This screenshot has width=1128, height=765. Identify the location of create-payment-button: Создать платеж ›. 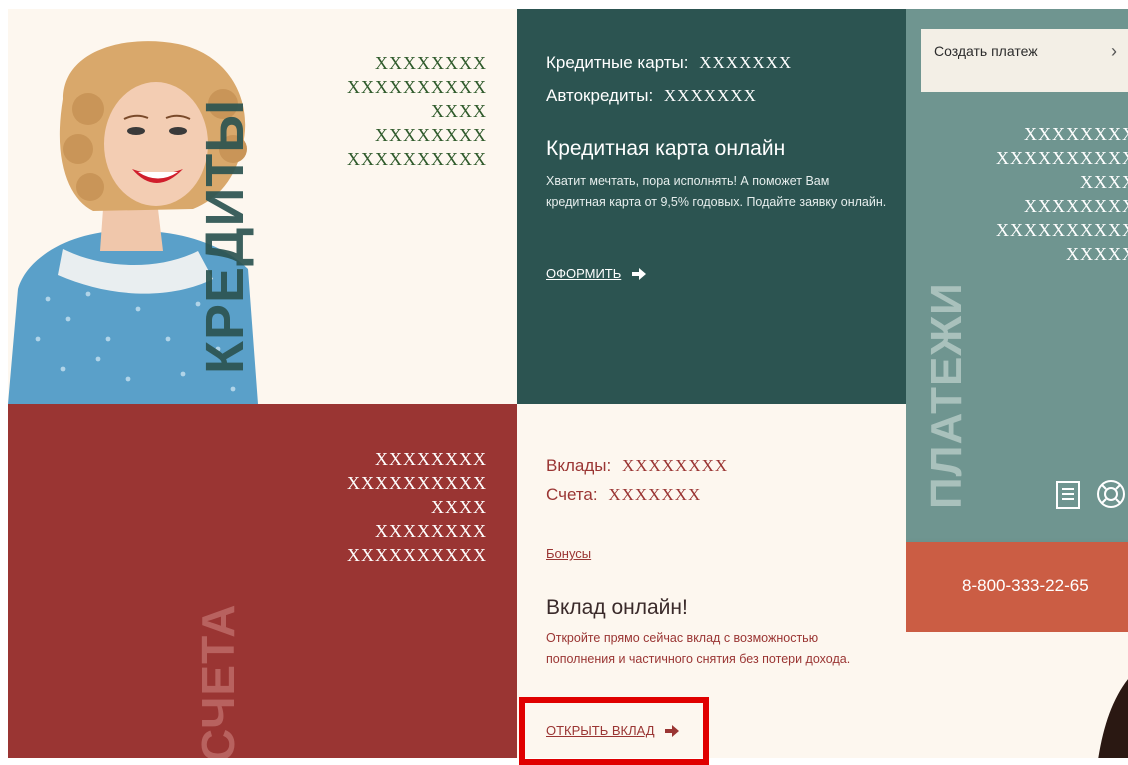
(1024, 60).